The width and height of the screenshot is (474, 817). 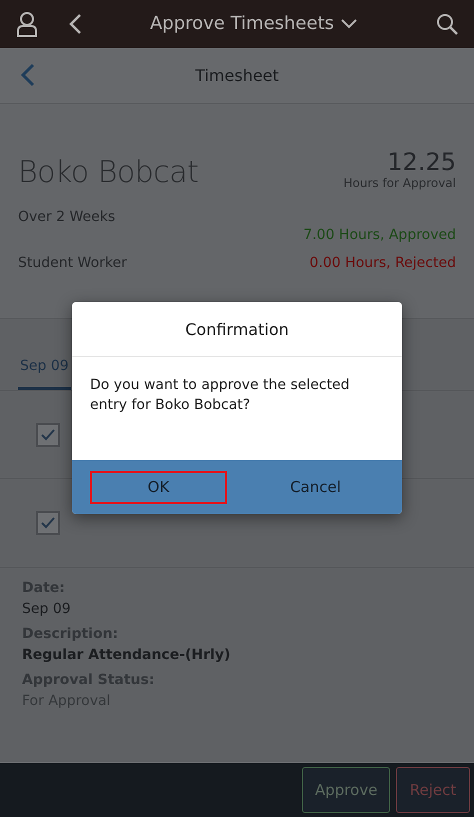 What do you see at coordinates (72, 263) in the screenshot?
I see `job-text: Student Worker` at bounding box center [72, 263].